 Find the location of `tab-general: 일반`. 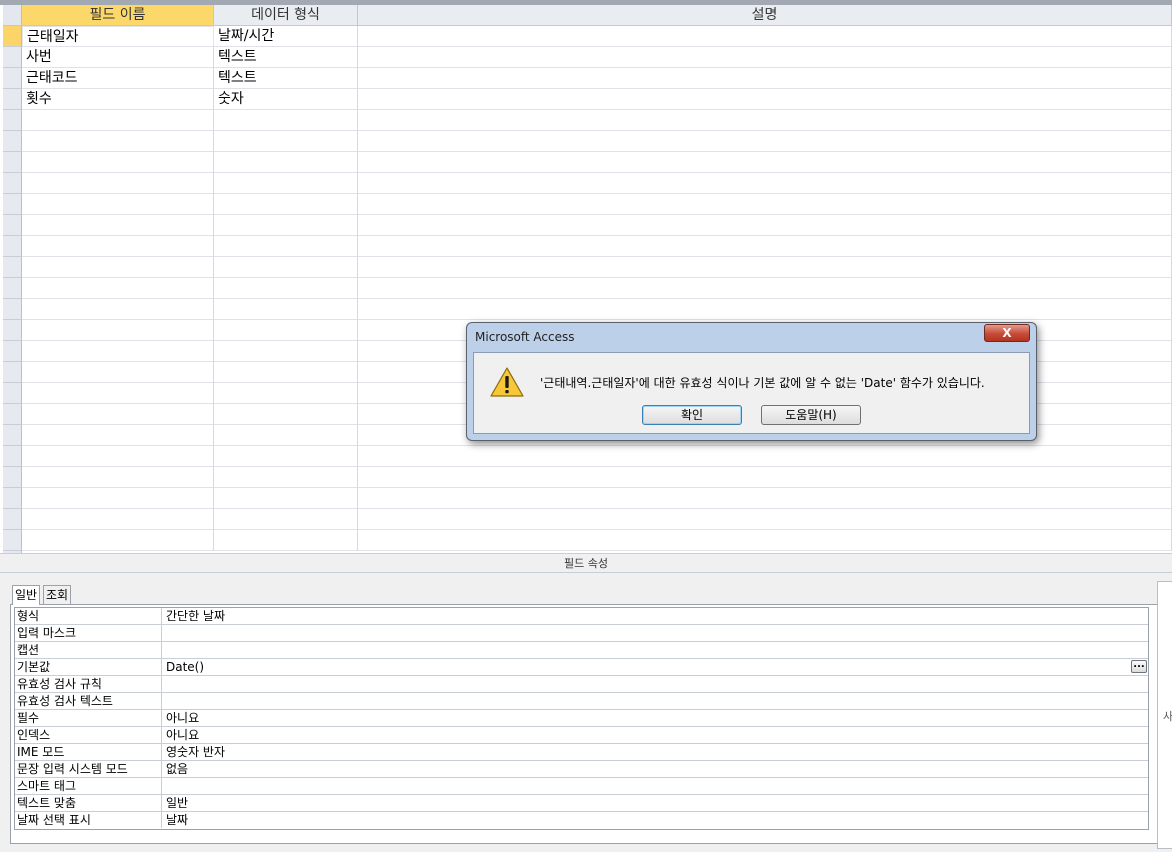

tab-general: 일반 is located at coordinates (26, 595).